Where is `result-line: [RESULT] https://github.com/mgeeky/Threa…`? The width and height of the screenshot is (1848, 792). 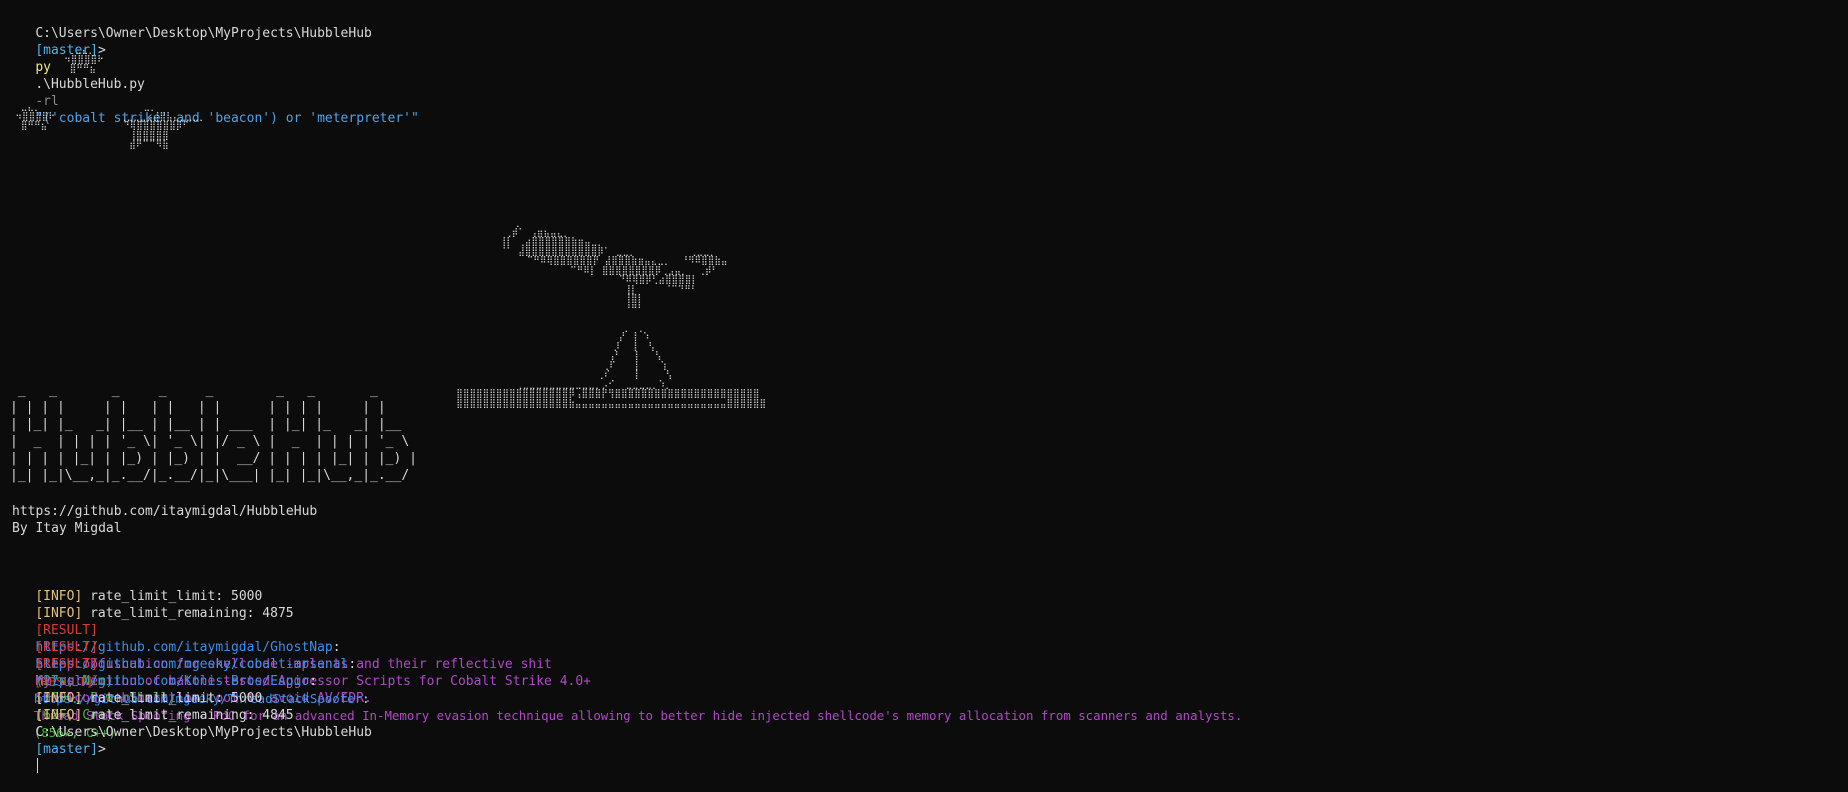 result-line: [RESULT] https://github.com/mgeeky/Threa… is located at coordinates (638, 707).